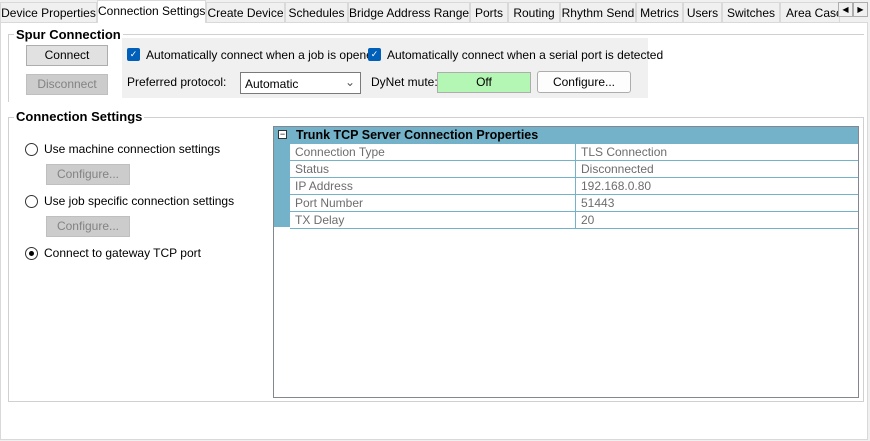 The width and height of the screenshot is (870, 441). Describe the element at coordinates (177, 82) in the screenshot. I see `protocol-label: Preferred protocol:` at that location.